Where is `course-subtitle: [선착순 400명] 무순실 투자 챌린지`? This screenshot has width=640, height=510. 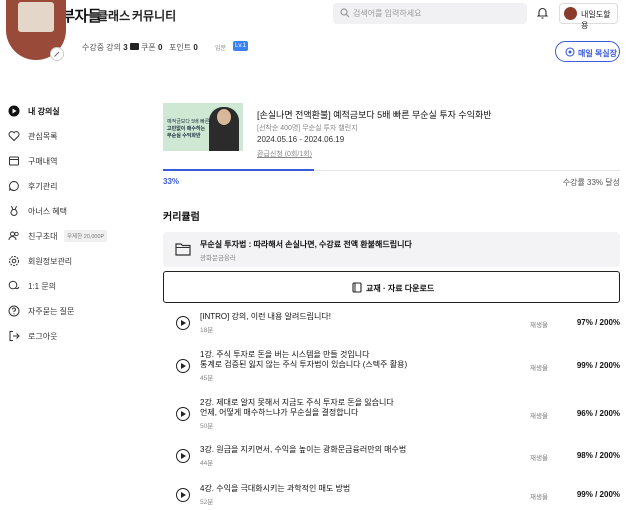
course-subtitle: [선착순 400명] 무순실 투자 챌린지 is located at coordinates (307, 128).